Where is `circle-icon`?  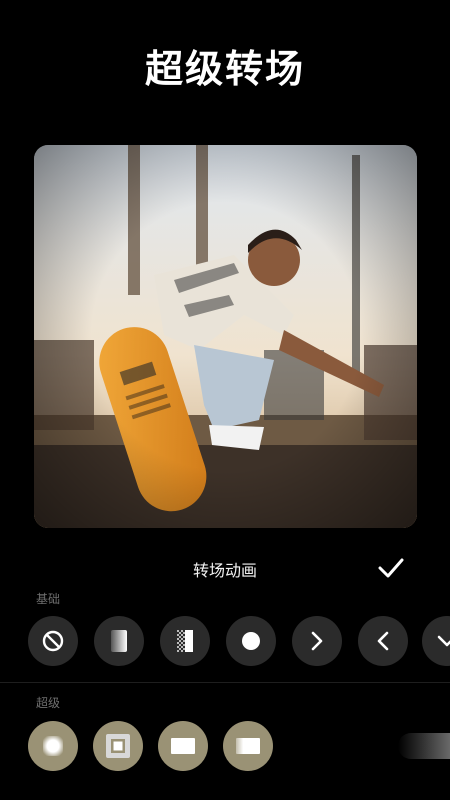
circle-icon is located at coordinates (251, 641).